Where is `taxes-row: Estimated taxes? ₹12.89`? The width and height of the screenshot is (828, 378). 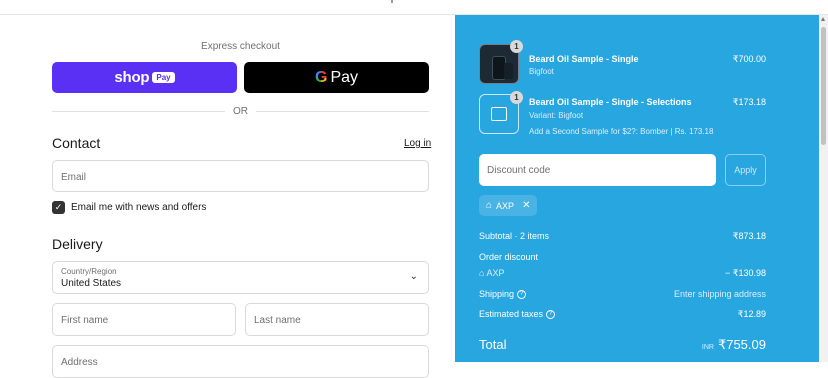
taxes-row: Estimated taxes? ₹12.89 is located at coordinates (622, 314).